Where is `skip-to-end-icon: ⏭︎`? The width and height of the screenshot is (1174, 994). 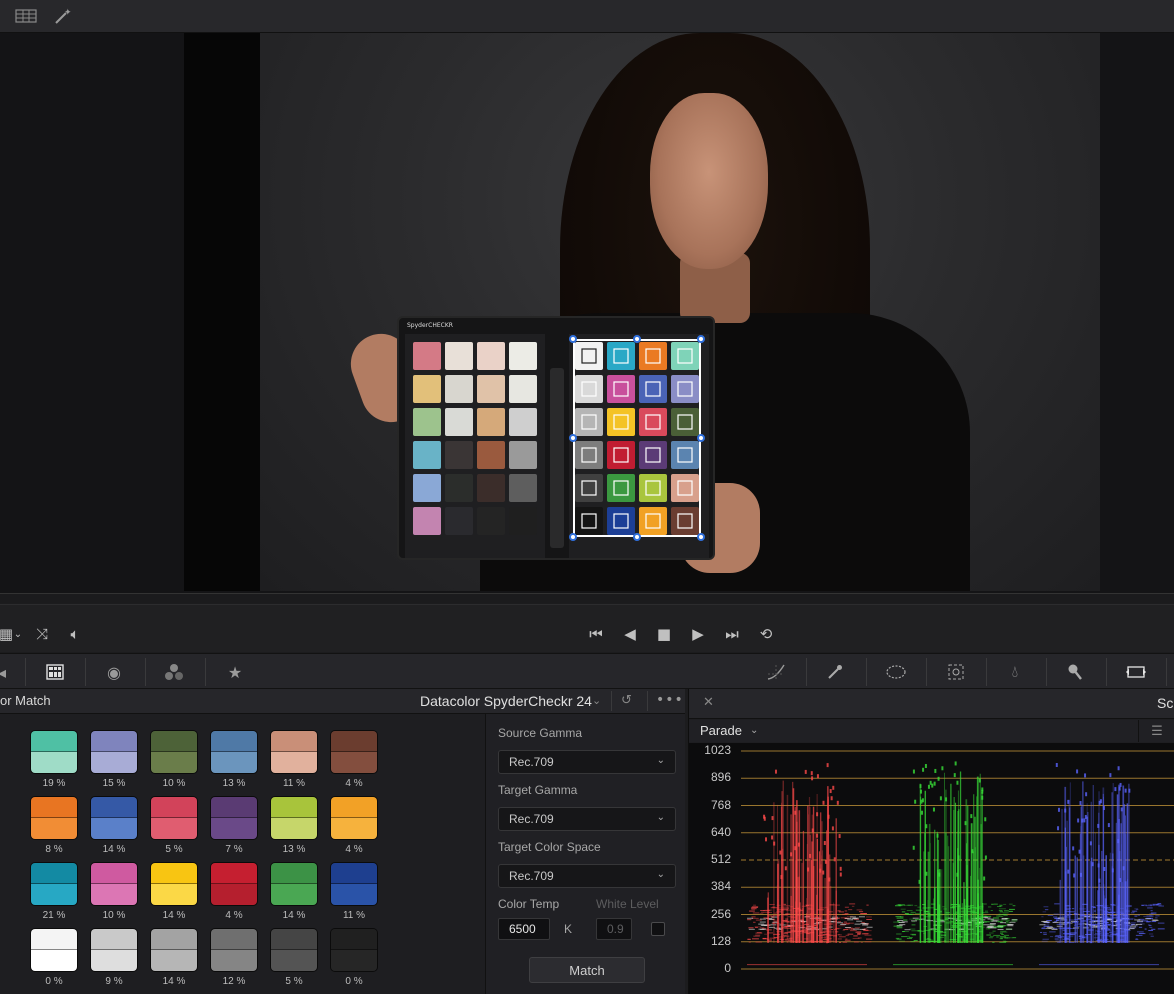
skip-to-end-icon: ⏭︎ is located at coordinates (732, 634).